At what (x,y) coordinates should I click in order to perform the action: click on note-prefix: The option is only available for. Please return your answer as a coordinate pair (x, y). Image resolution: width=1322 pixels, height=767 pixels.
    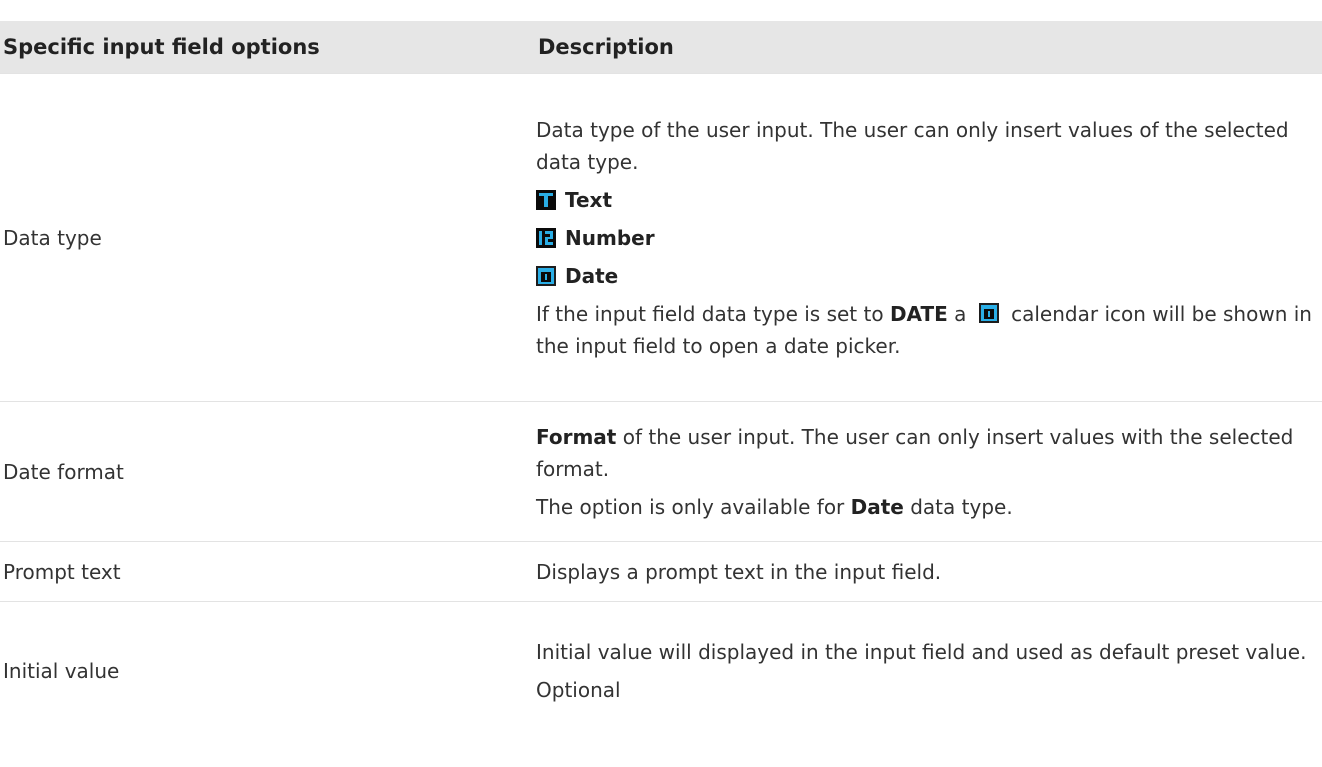
    Looking at the image, I should click on (693, 506).